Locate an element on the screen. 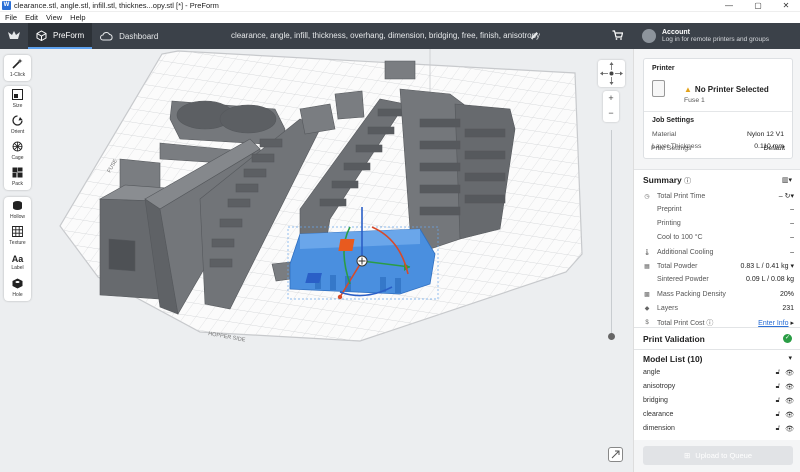 Image resolution: width=800 pixels, height=472 pixels. model-name: angle is located at coordinates (652, 372).